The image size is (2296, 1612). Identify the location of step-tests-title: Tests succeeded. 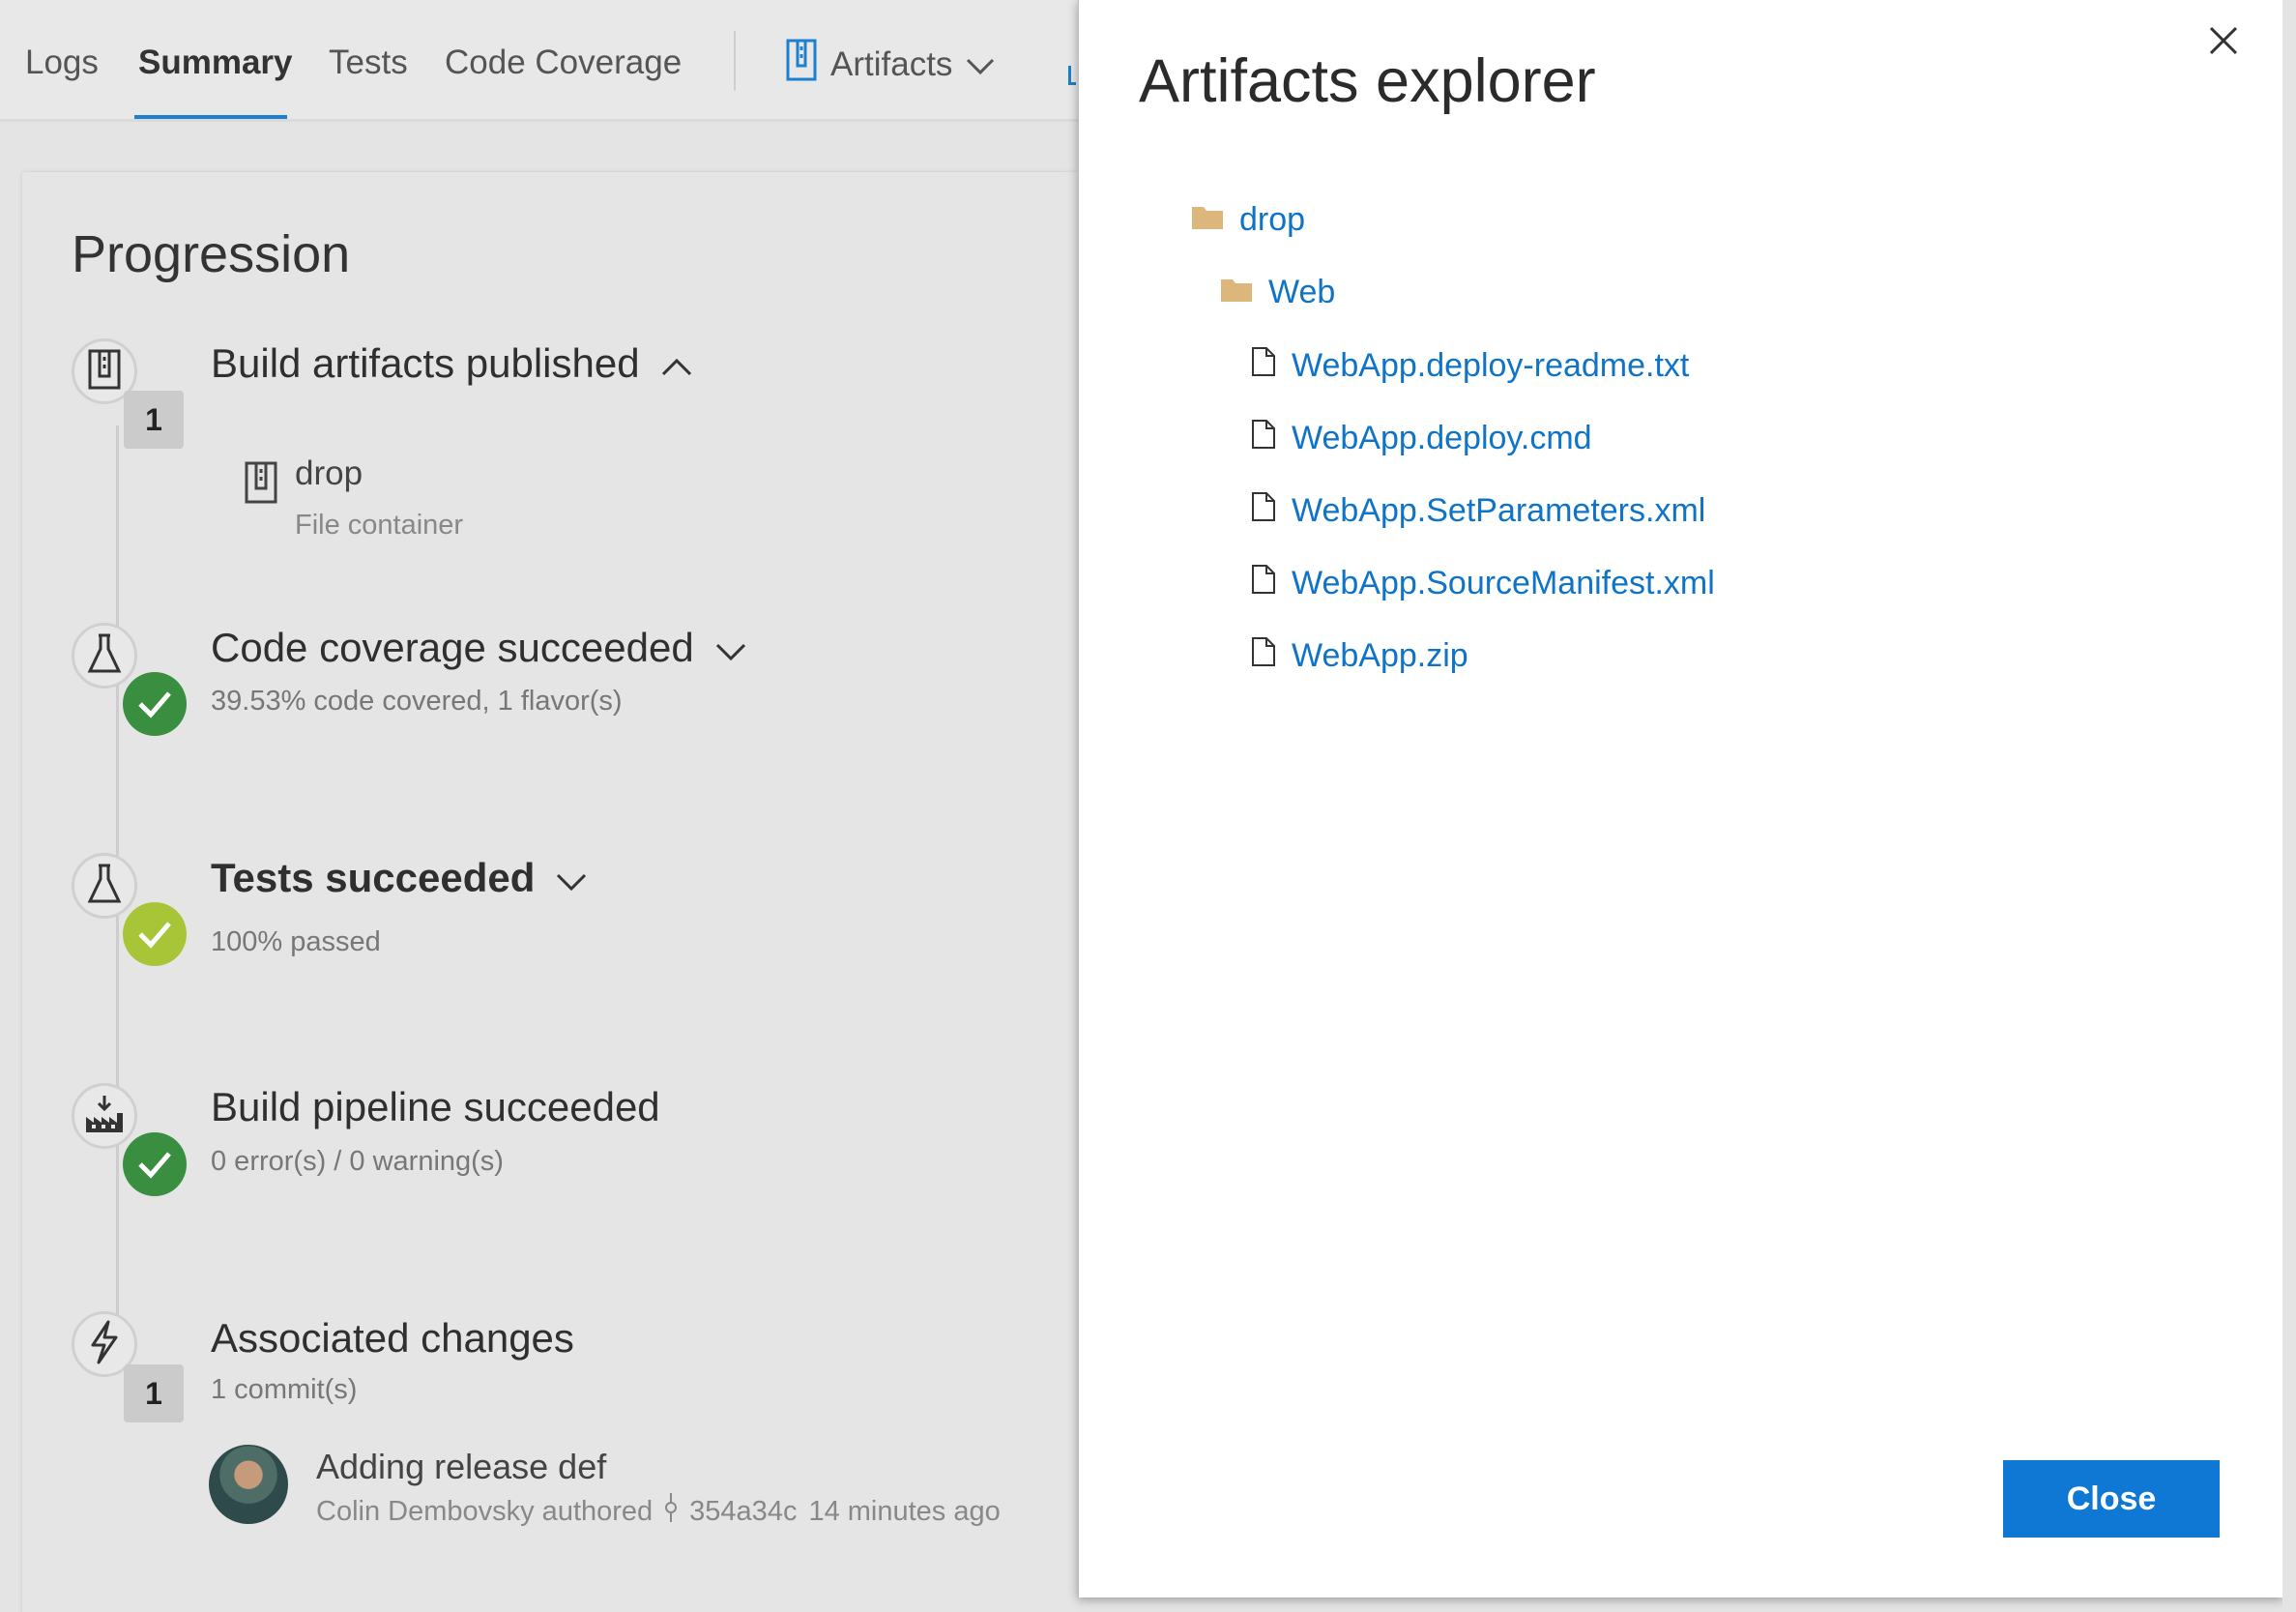
(399, 878).